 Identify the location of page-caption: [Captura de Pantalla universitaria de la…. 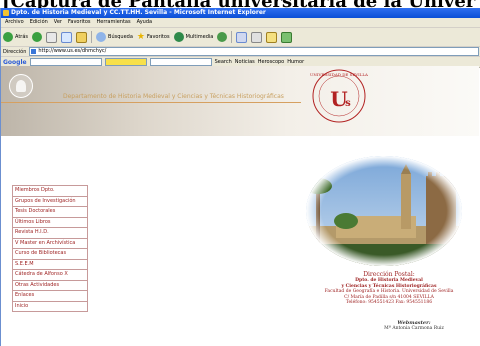
(240, 4).